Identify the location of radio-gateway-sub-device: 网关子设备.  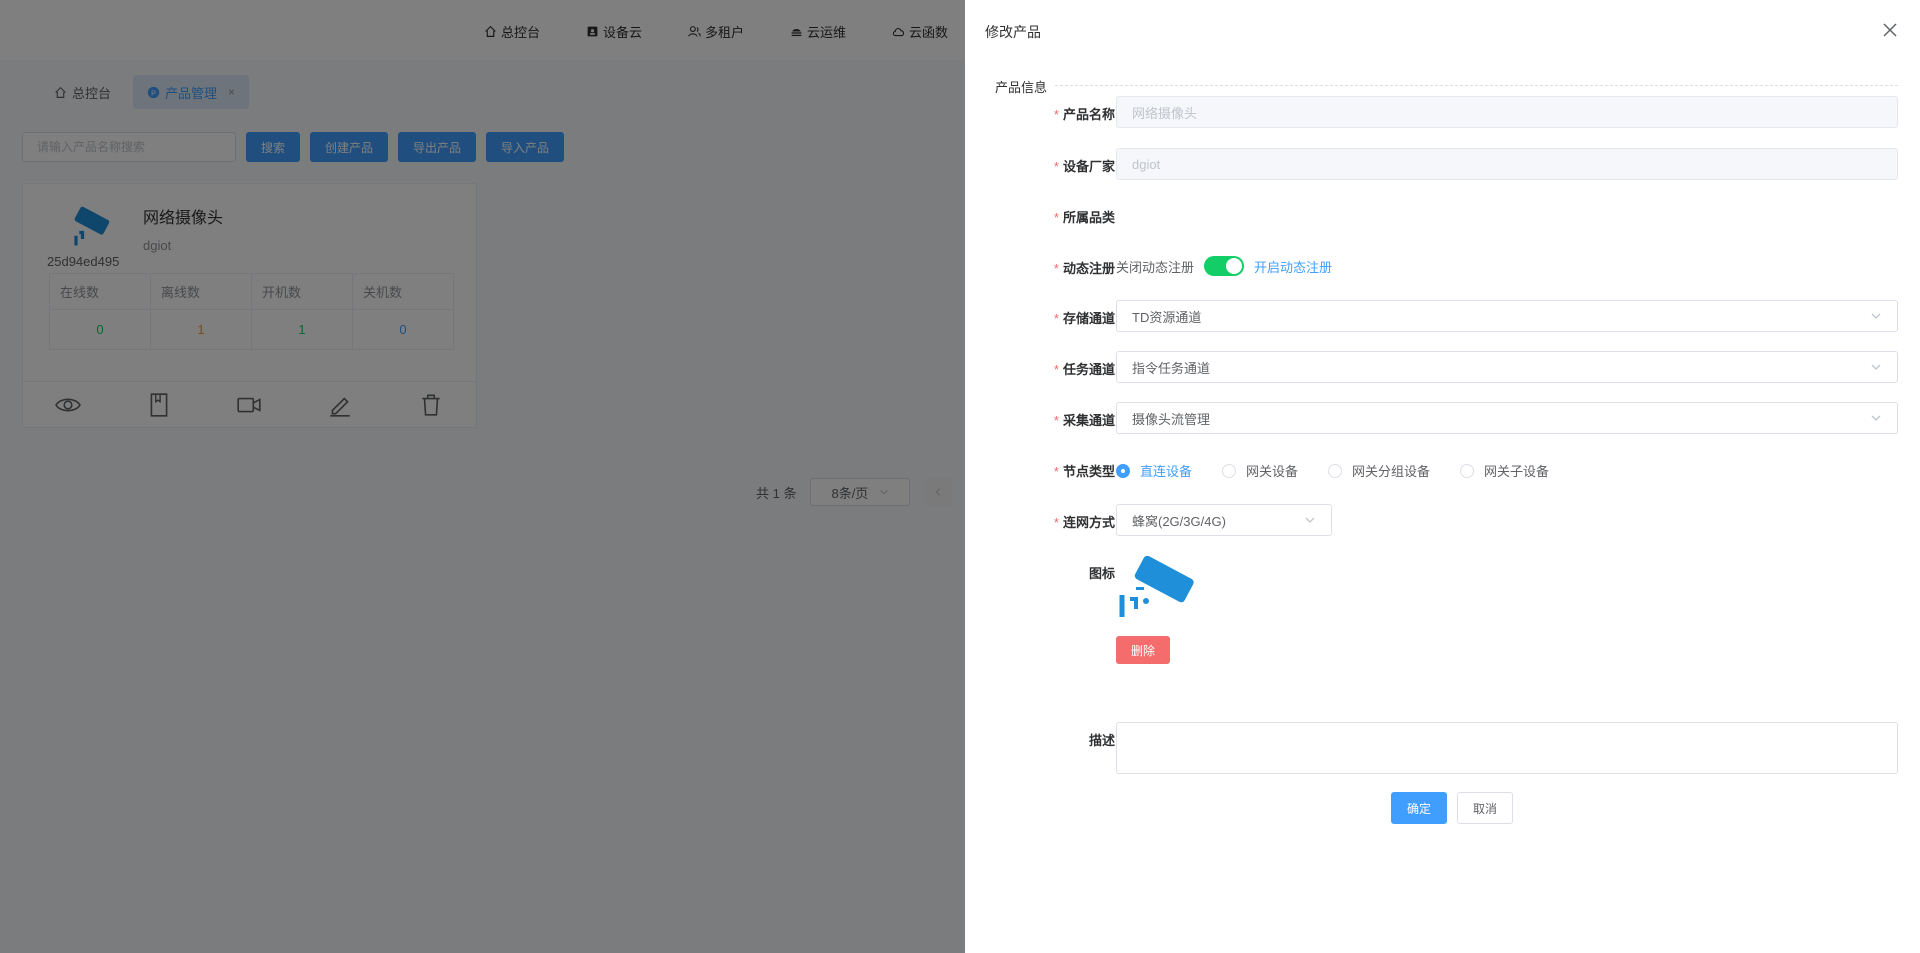
(1504, 470).